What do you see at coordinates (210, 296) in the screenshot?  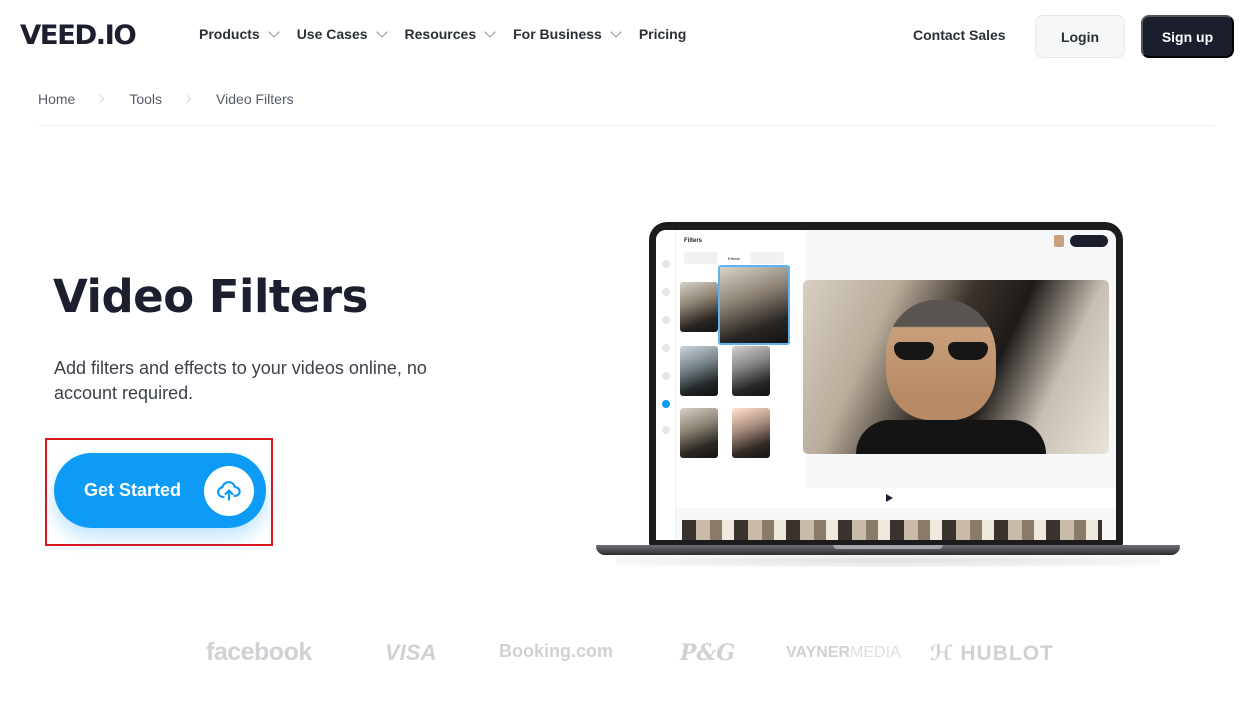 I see `page-title: Video Filters` at bounding box center [210, 296].